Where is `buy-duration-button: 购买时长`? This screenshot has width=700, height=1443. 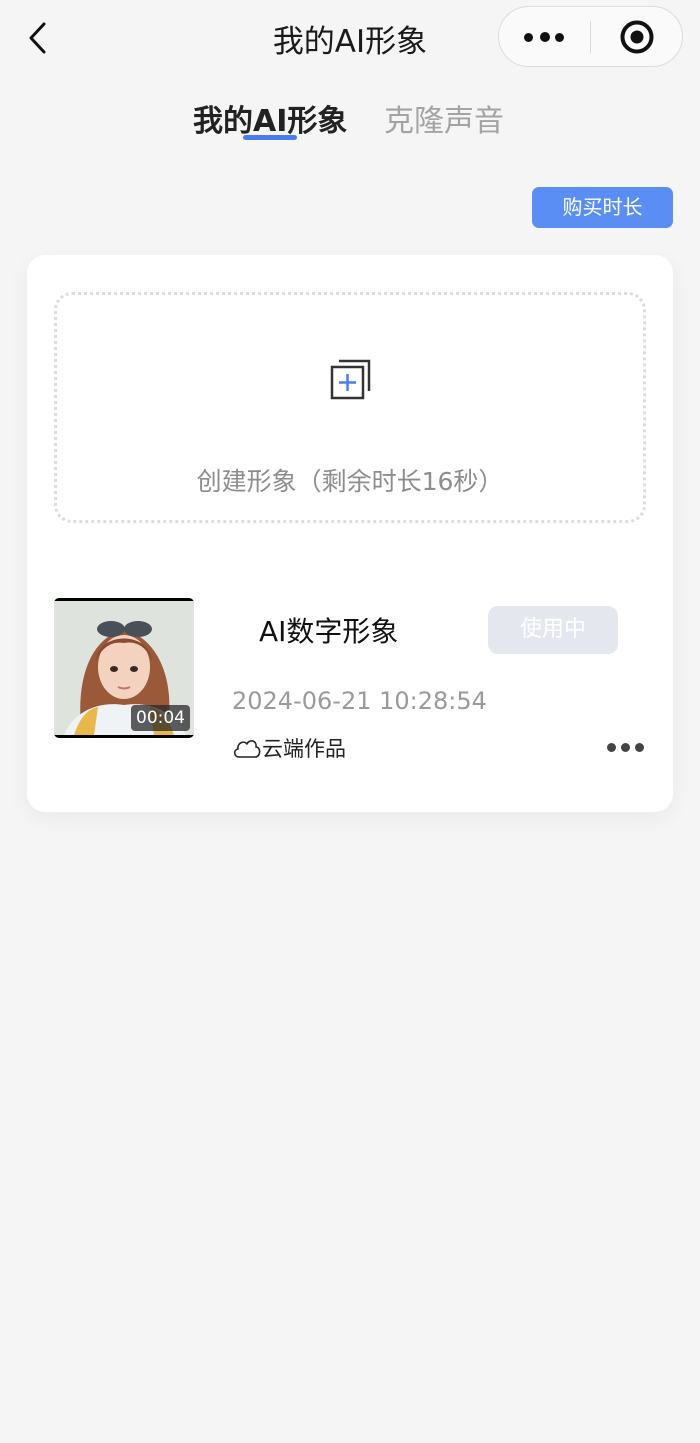 buy-duration-button: 购买时长 is located at coordinates (602, 207).